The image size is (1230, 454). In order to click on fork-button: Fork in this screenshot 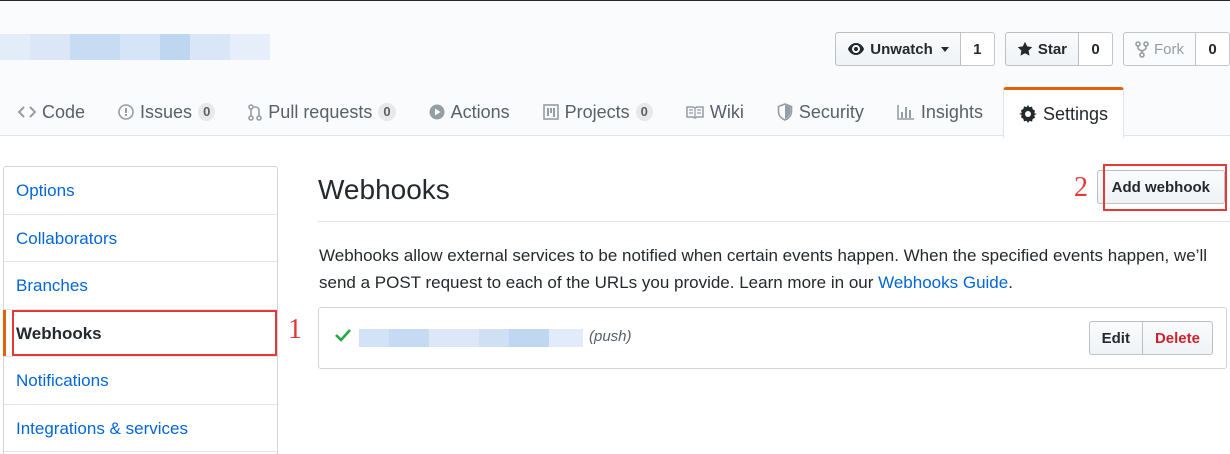, I will do `click(1159, 49)`.